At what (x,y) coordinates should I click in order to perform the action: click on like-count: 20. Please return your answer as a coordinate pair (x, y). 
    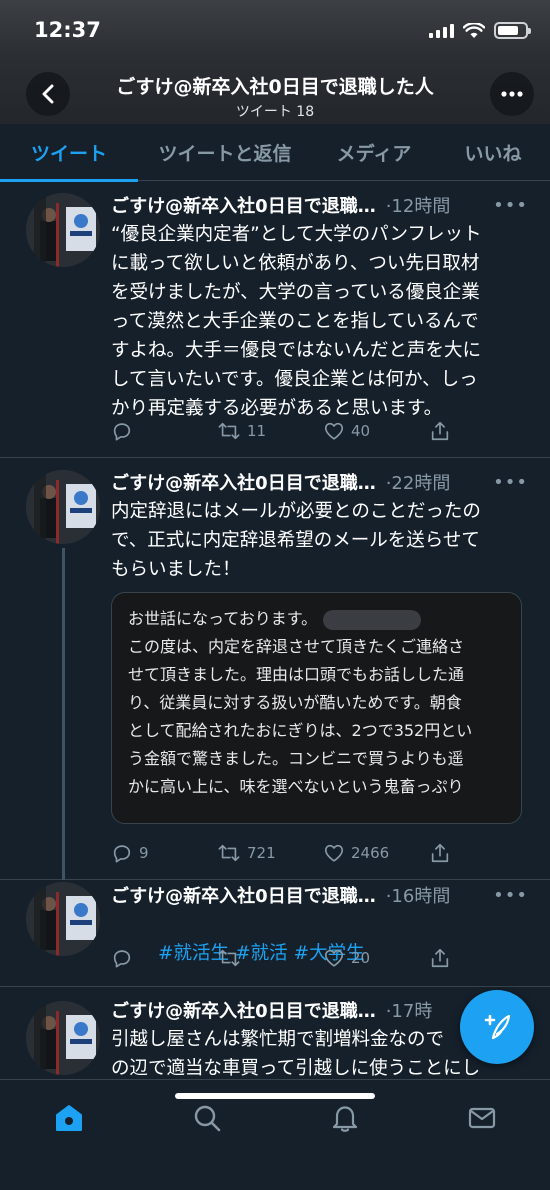
    Looking at the image, I should click on (361, 958).